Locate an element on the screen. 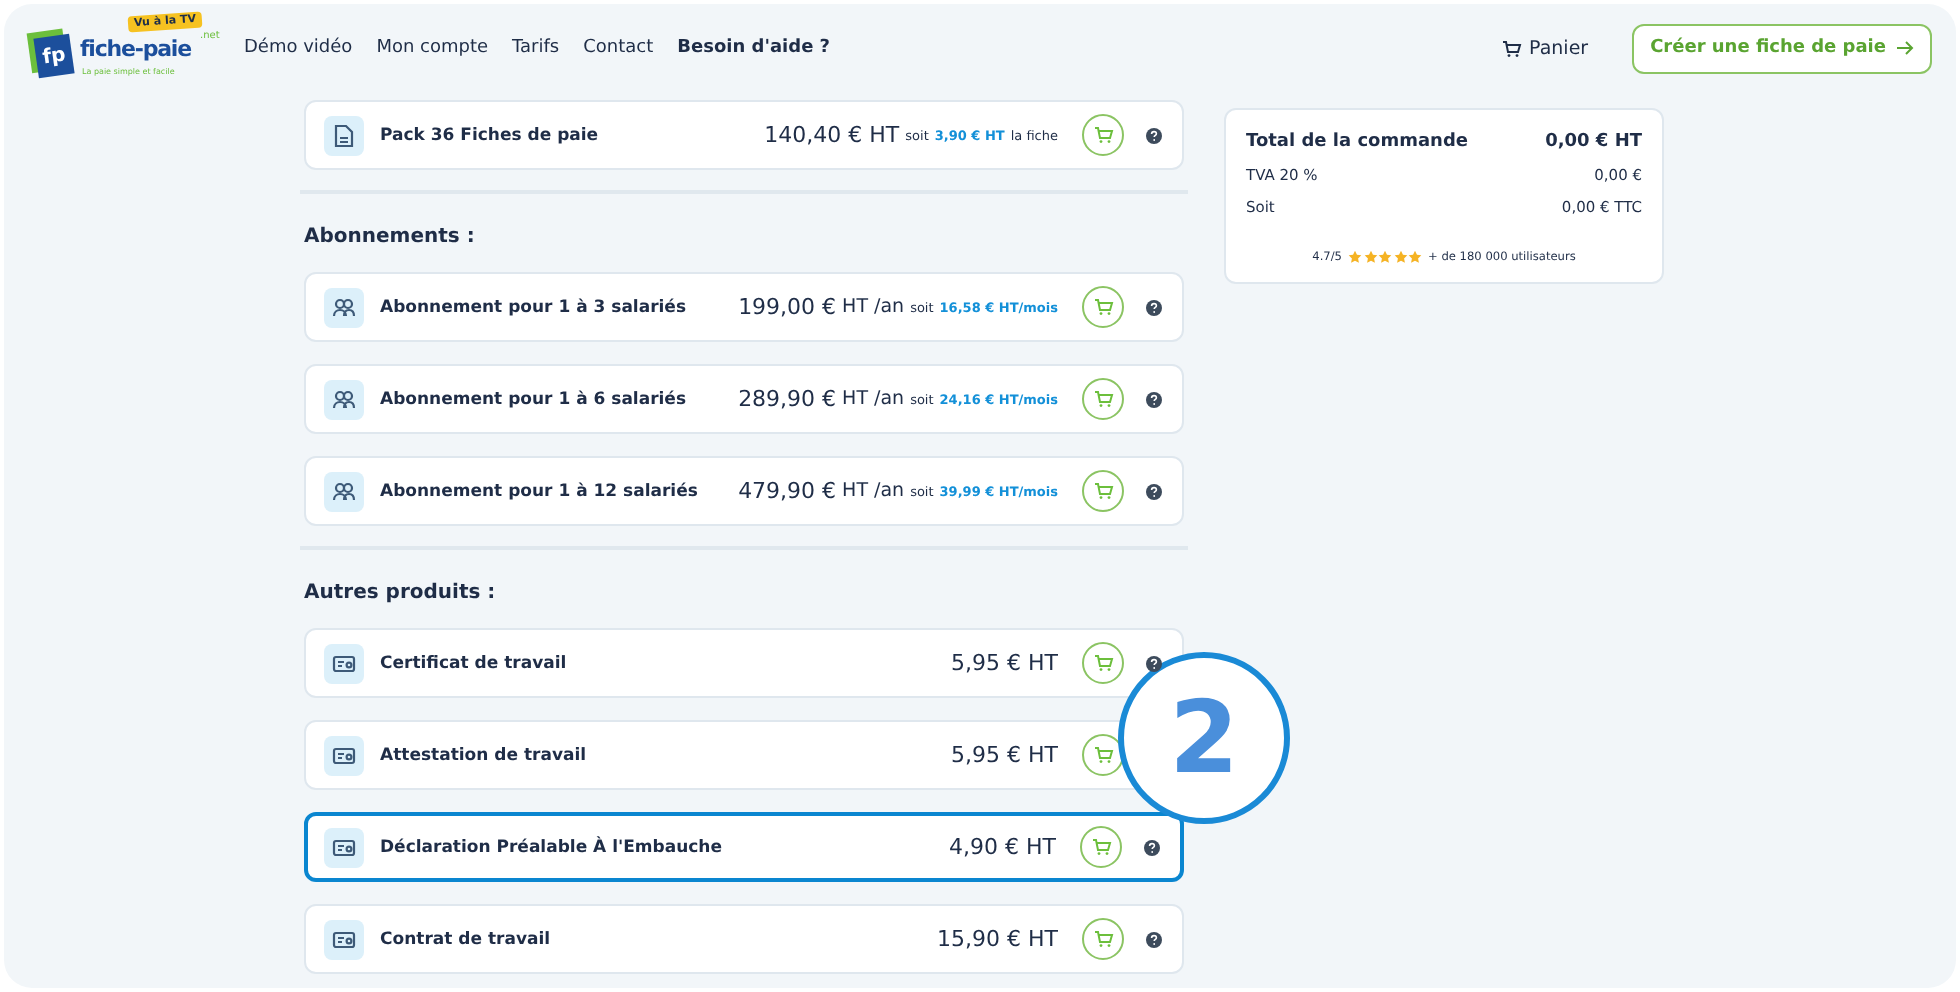  cart-link: Panier is located at coordinates (1545, 48).